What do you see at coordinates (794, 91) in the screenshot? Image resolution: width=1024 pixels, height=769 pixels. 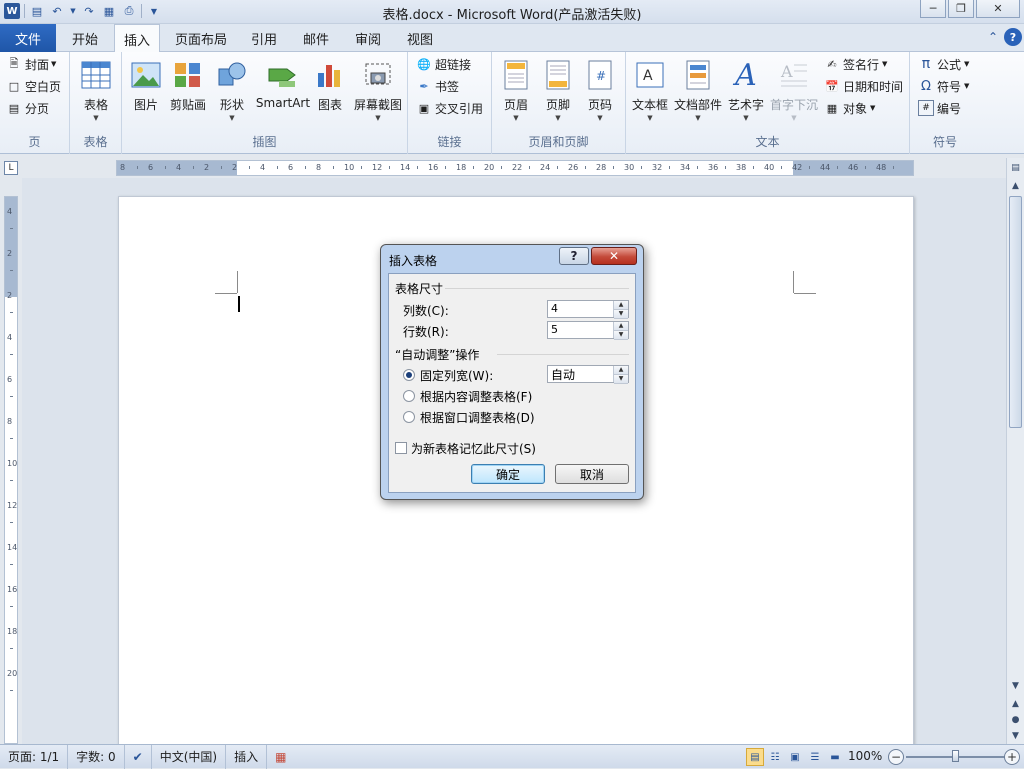 I see `dropcap-button: A 首字下沉 ▼` at bounding box center [794, 91].